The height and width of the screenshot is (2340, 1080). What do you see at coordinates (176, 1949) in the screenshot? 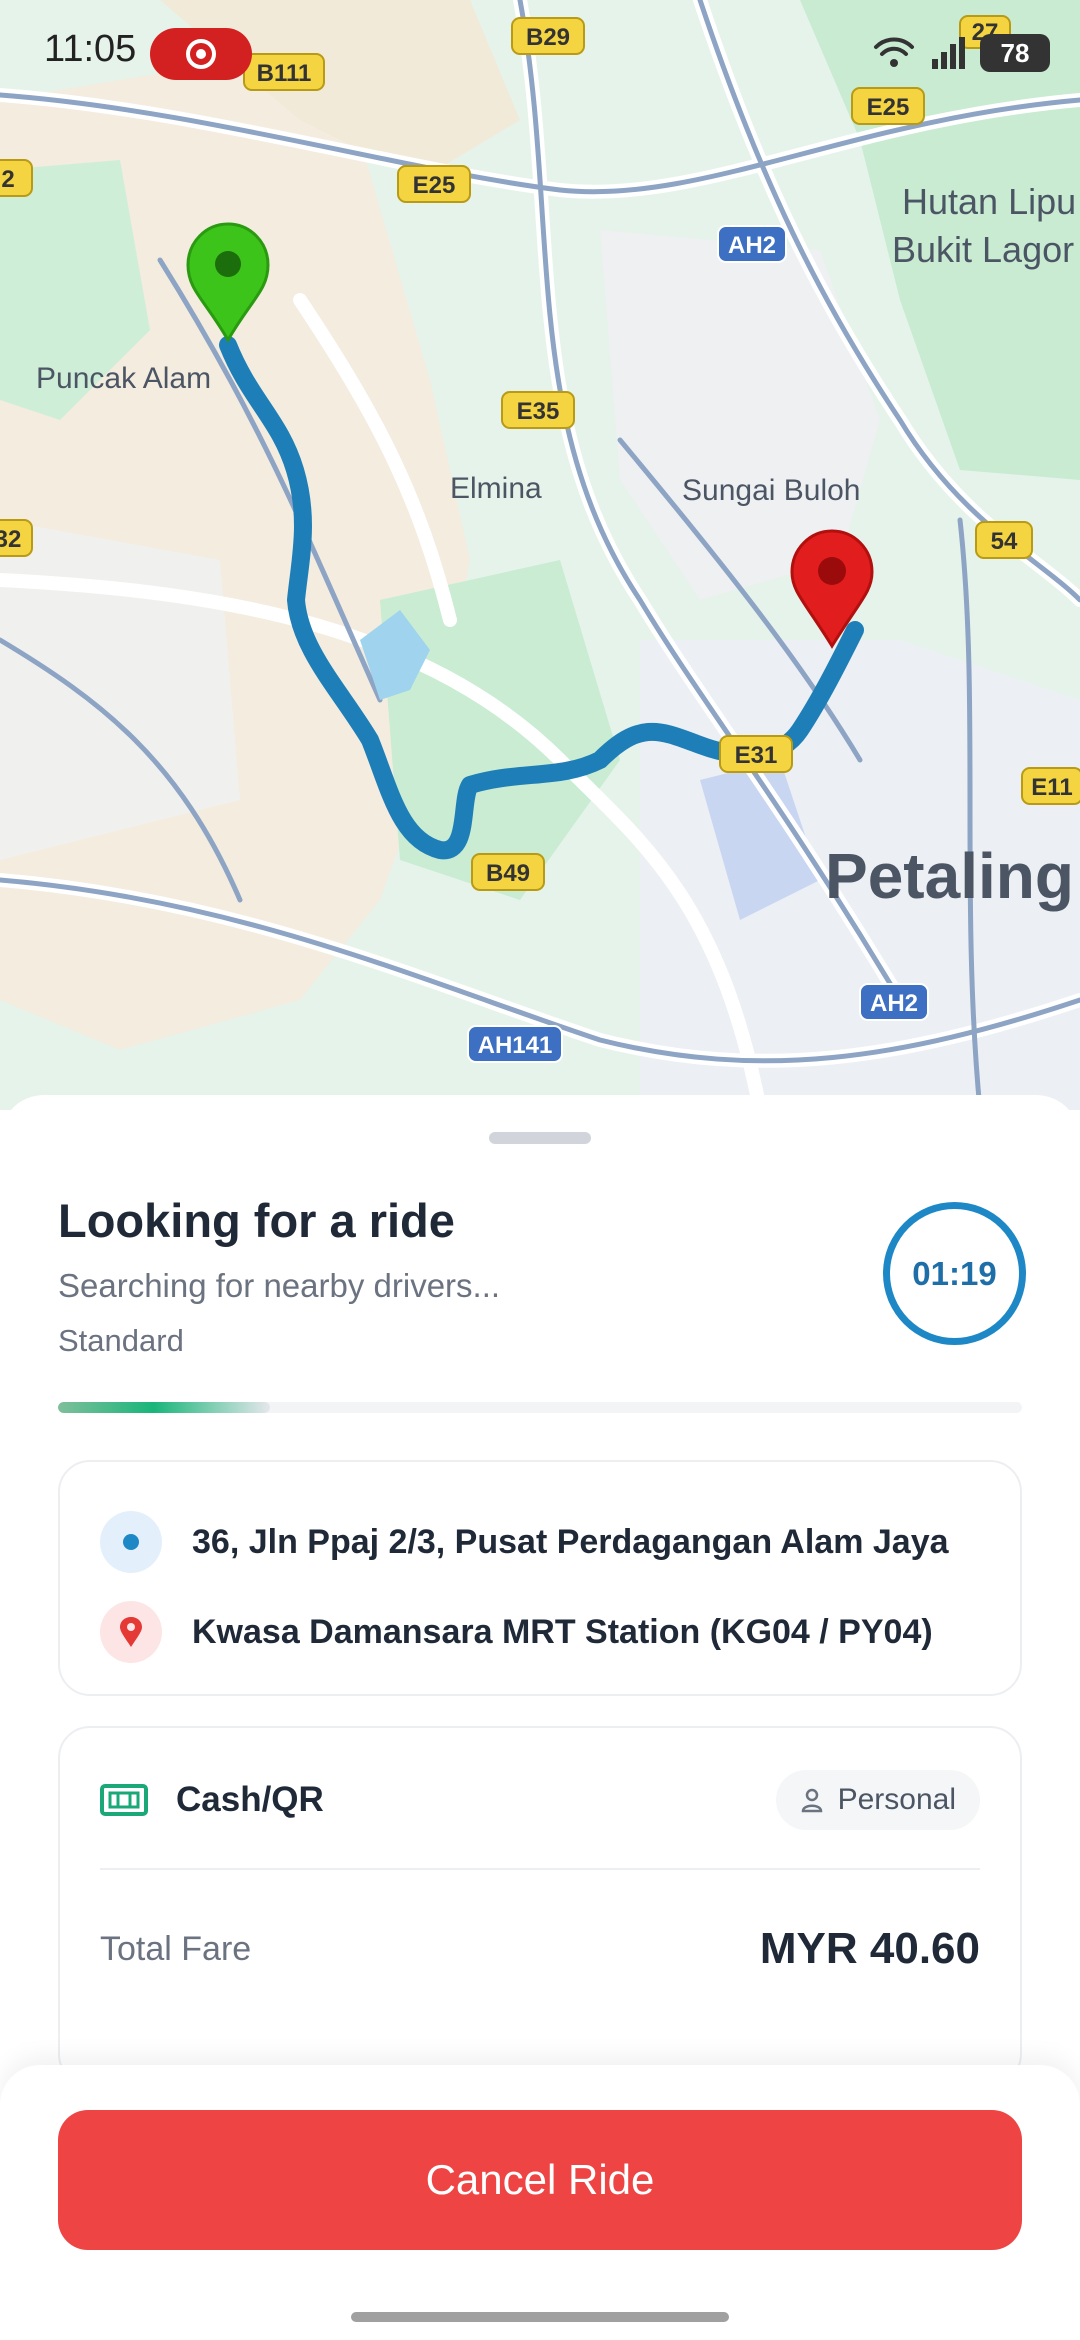
I see `fare-label: Total Fare` at bounding box center [176, 1949].